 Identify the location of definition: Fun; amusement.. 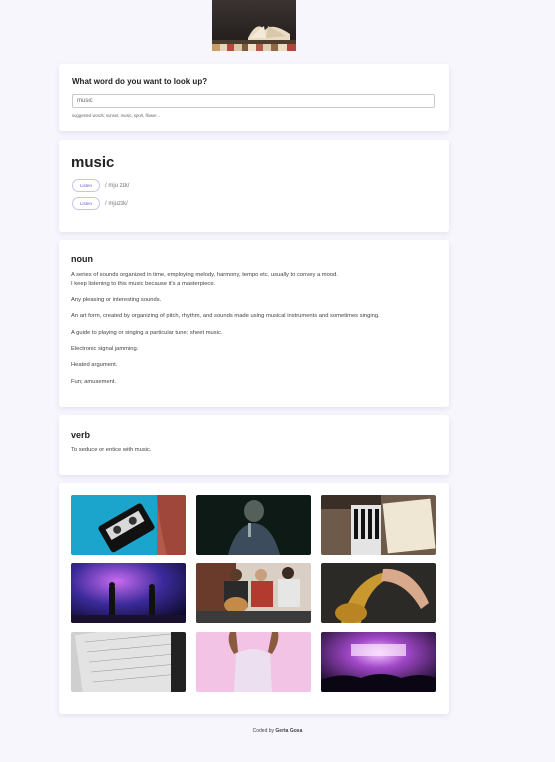
(94, 382).